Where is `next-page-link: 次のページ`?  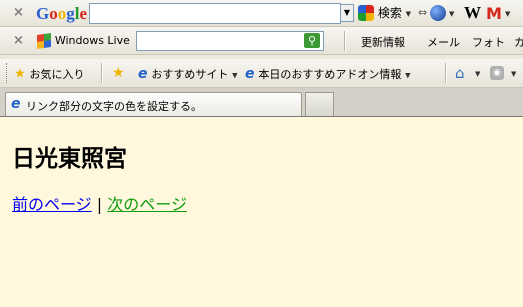
next-page-link: 次のページ is located at coordinates (147, 204).